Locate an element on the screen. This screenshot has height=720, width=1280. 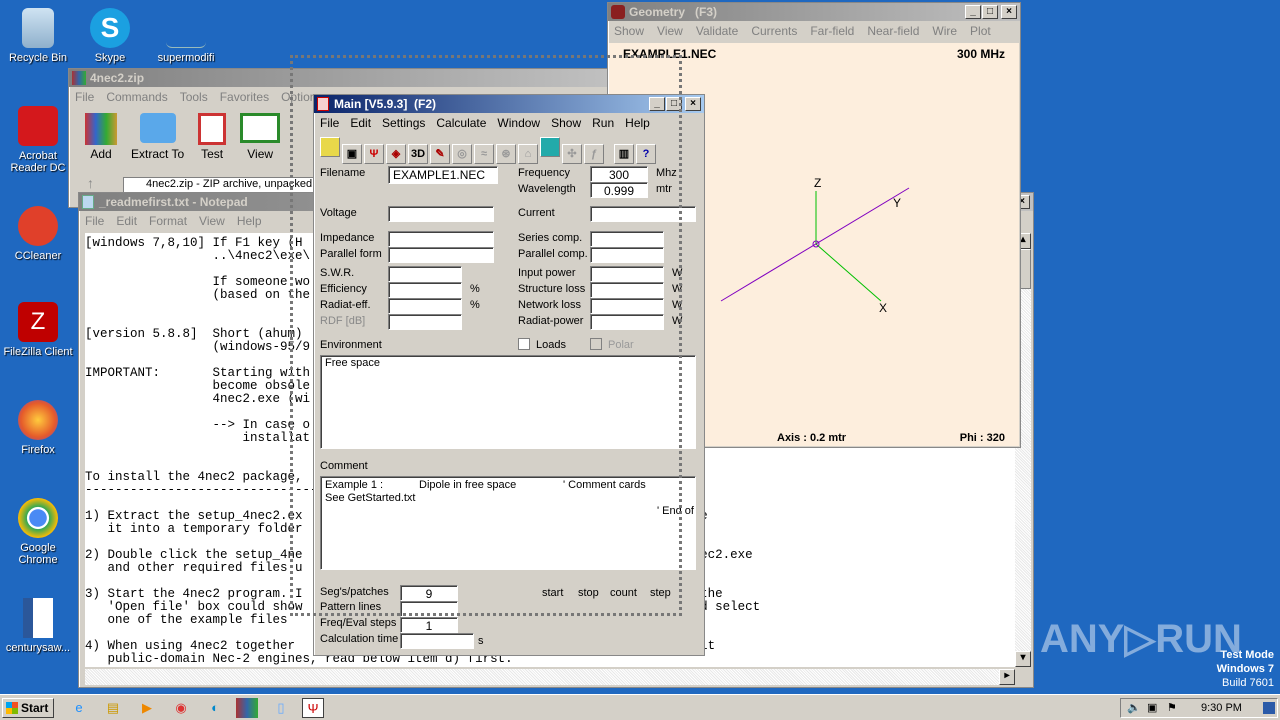
desktop-icon-skype: S Skype is located at coordinates (110, 36).